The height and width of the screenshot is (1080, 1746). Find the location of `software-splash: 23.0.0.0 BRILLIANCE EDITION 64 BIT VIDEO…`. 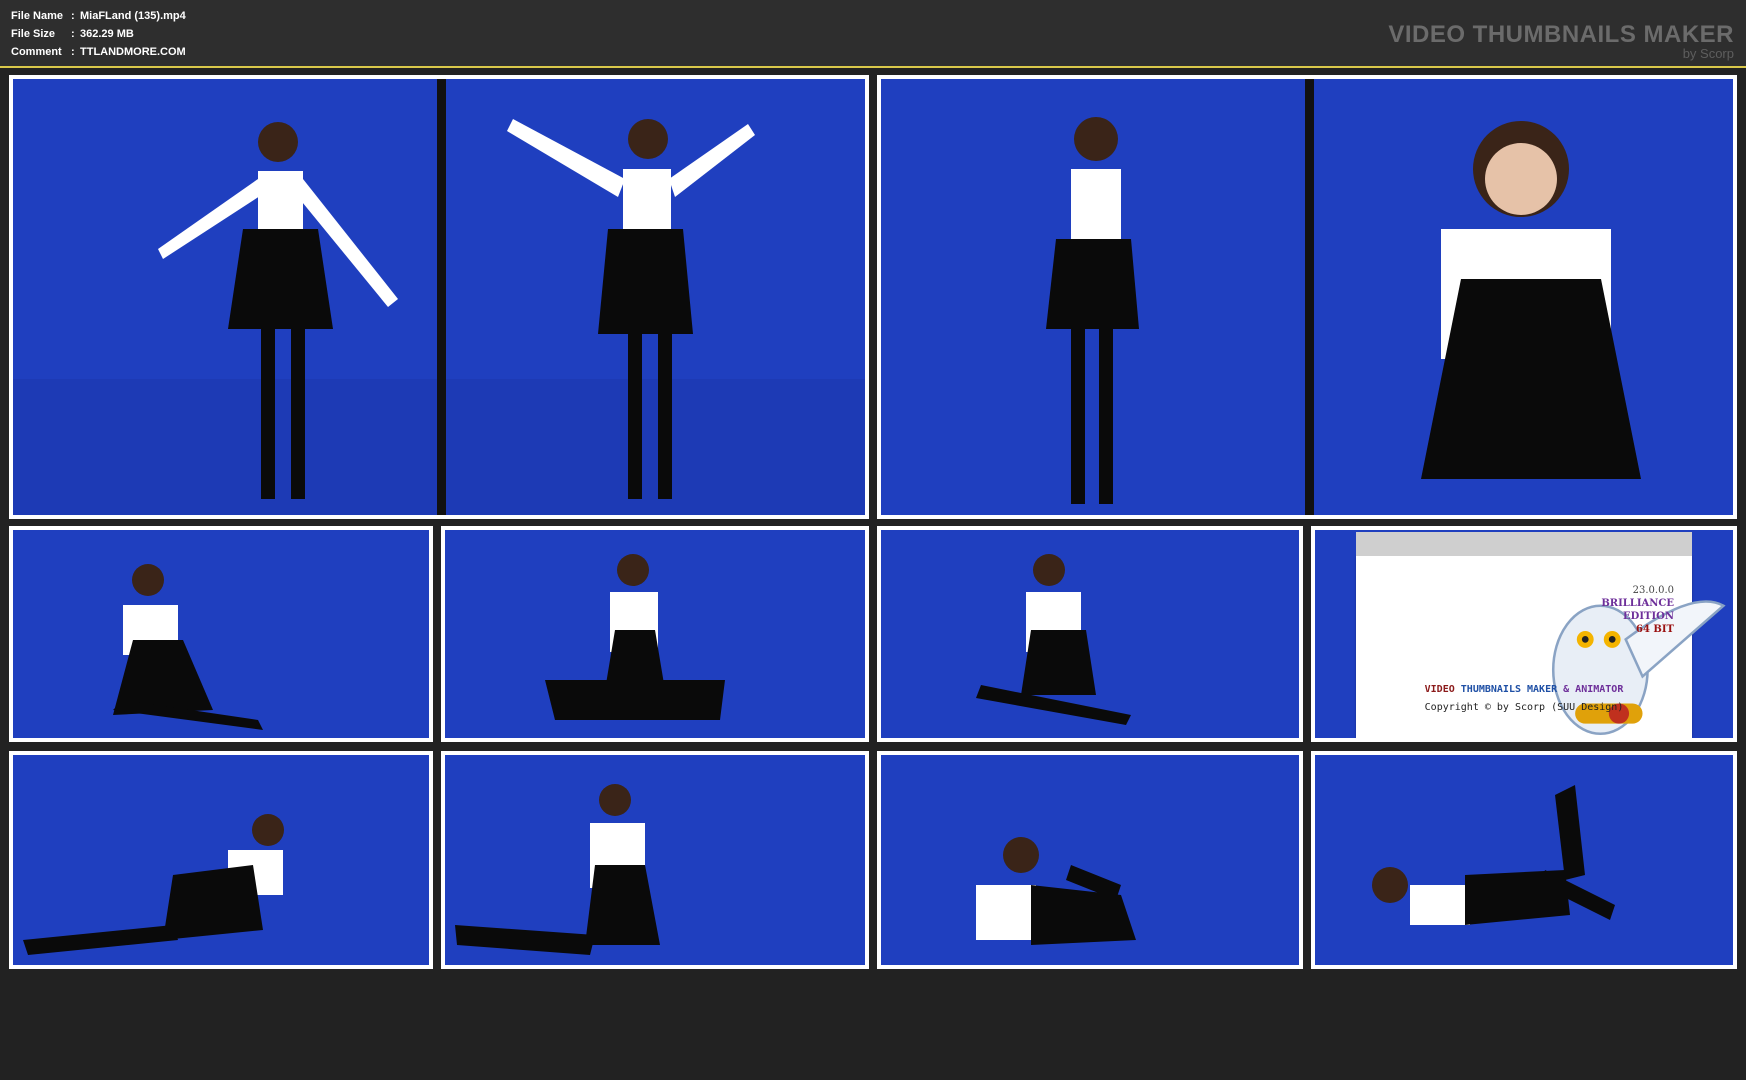

software-splash: 23.0.0.0 BRILLIANCE EDITION 64 BIT VIDEO… is located at coordinates (1541, 635).